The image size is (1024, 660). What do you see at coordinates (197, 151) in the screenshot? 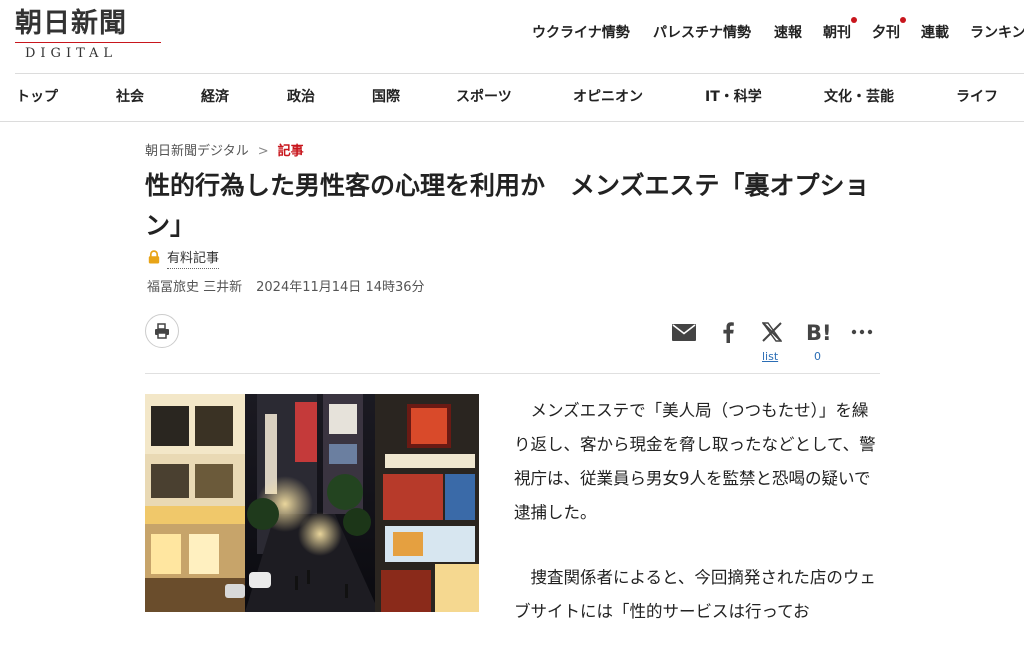
I see `breadcrumb-home: 朝日新聞デジタル` at bounding box center [197, 151].